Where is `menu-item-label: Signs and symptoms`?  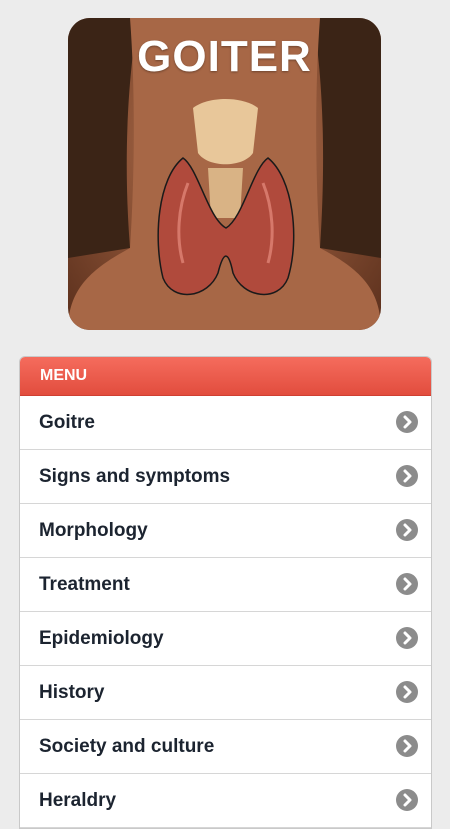
menu-item-label: Signs and symptoms is located at coordinates (135, 476).